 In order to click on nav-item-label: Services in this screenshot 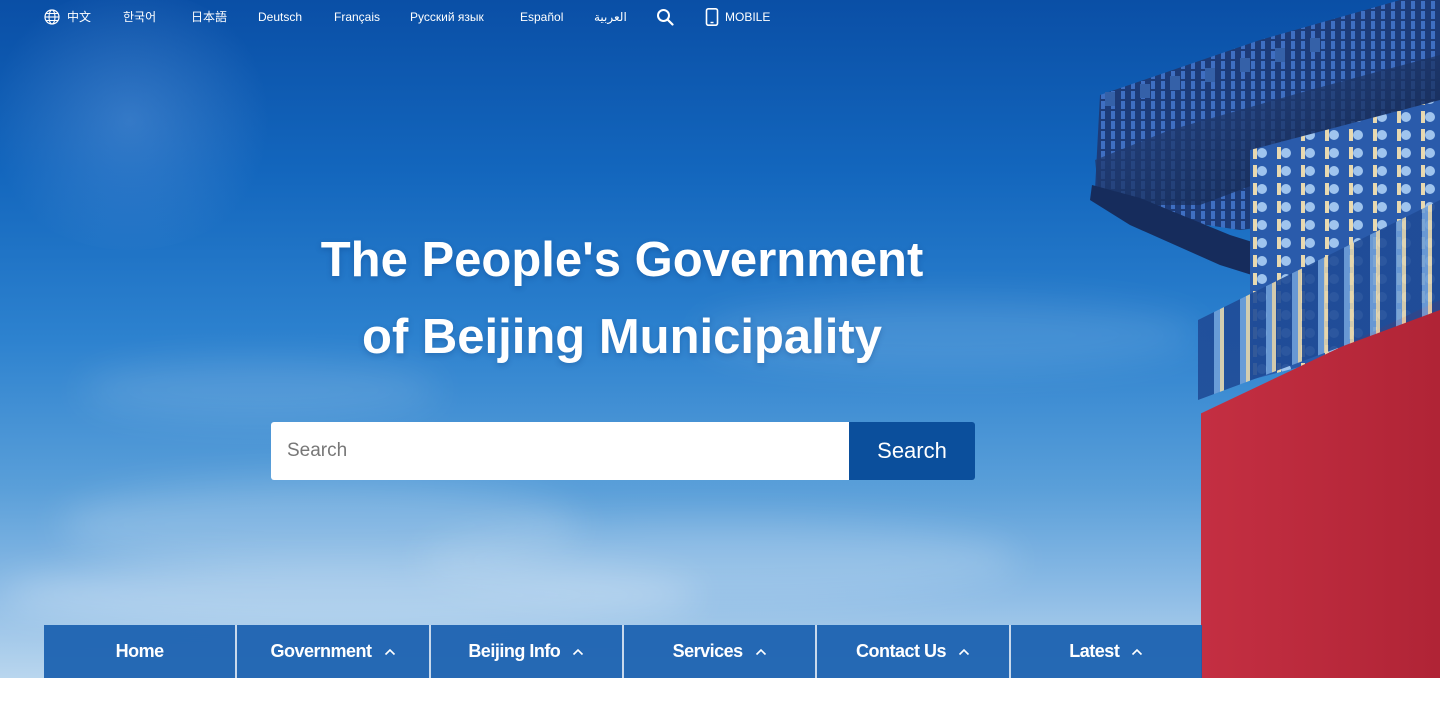, I will do `click(708, 651)`.